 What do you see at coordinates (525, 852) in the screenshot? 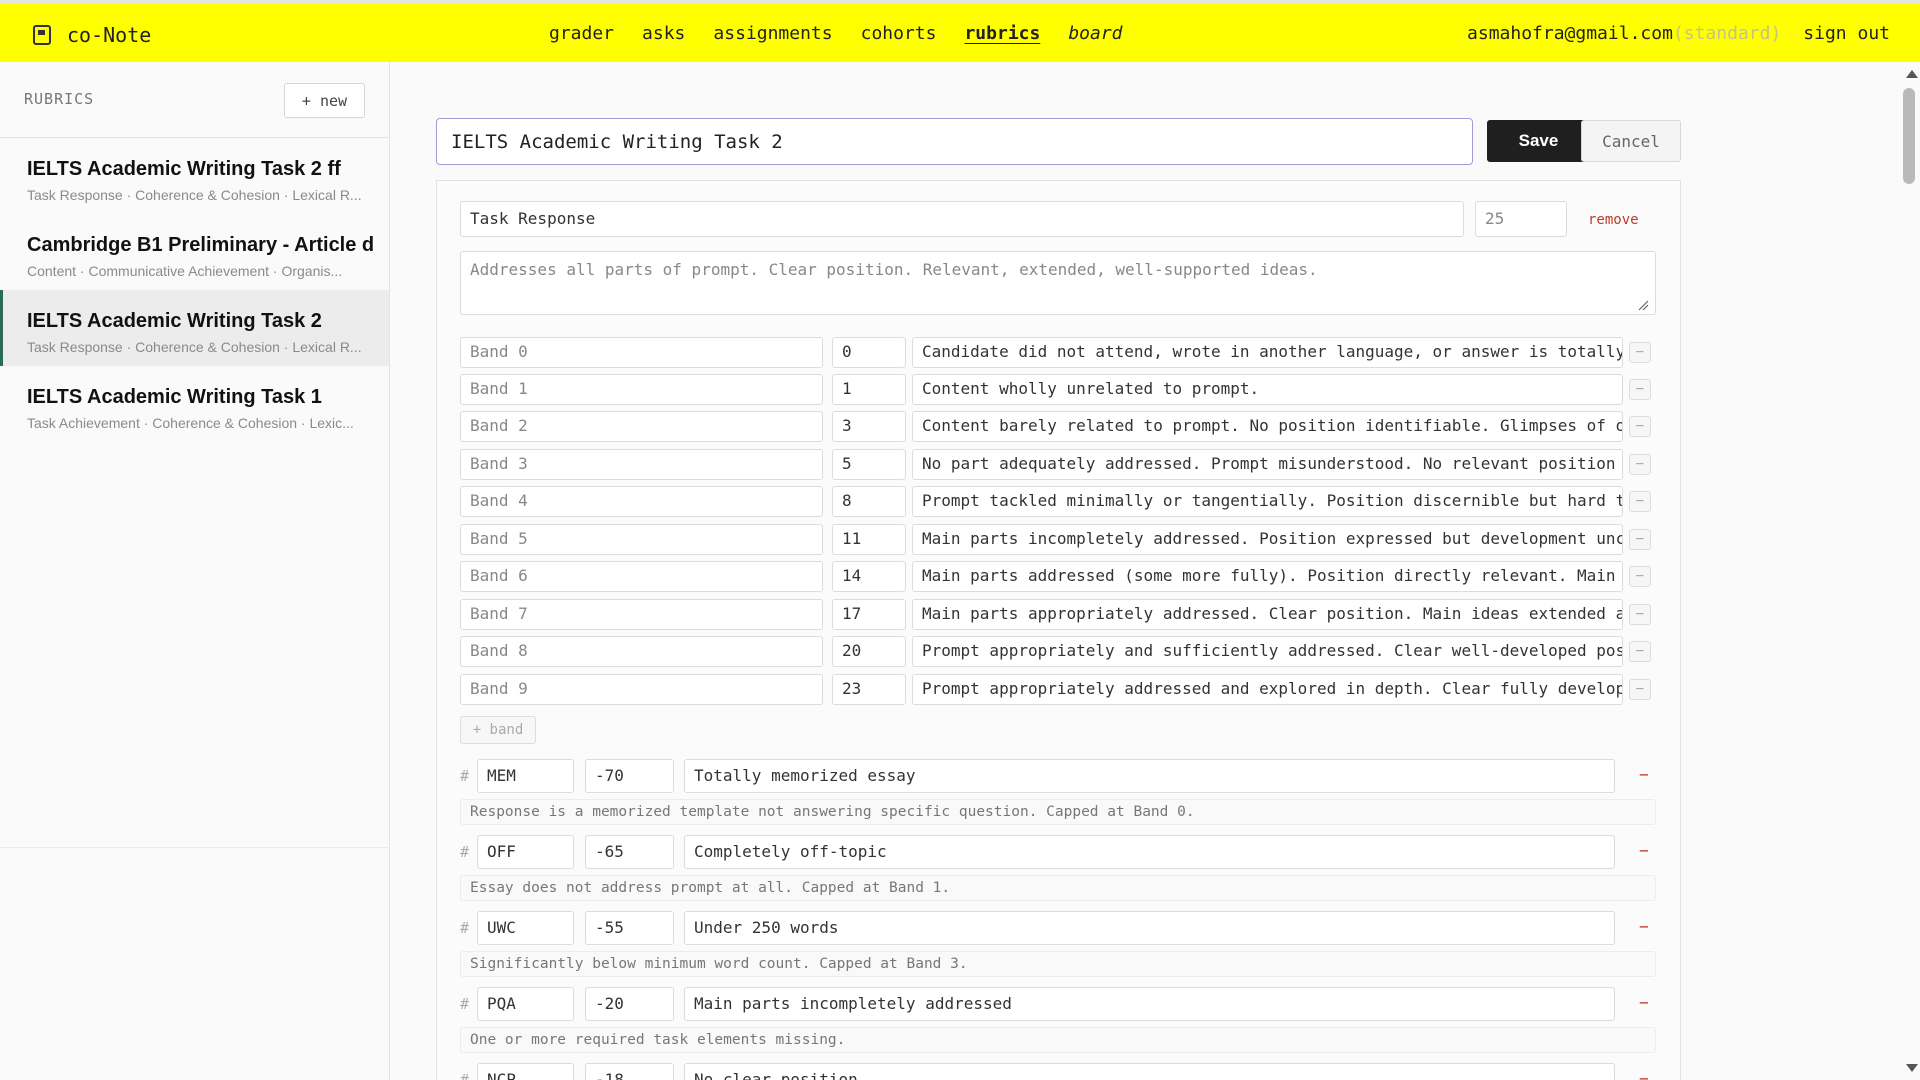
I see `flag-code-input: OFF` at bounding box center [525, 852].